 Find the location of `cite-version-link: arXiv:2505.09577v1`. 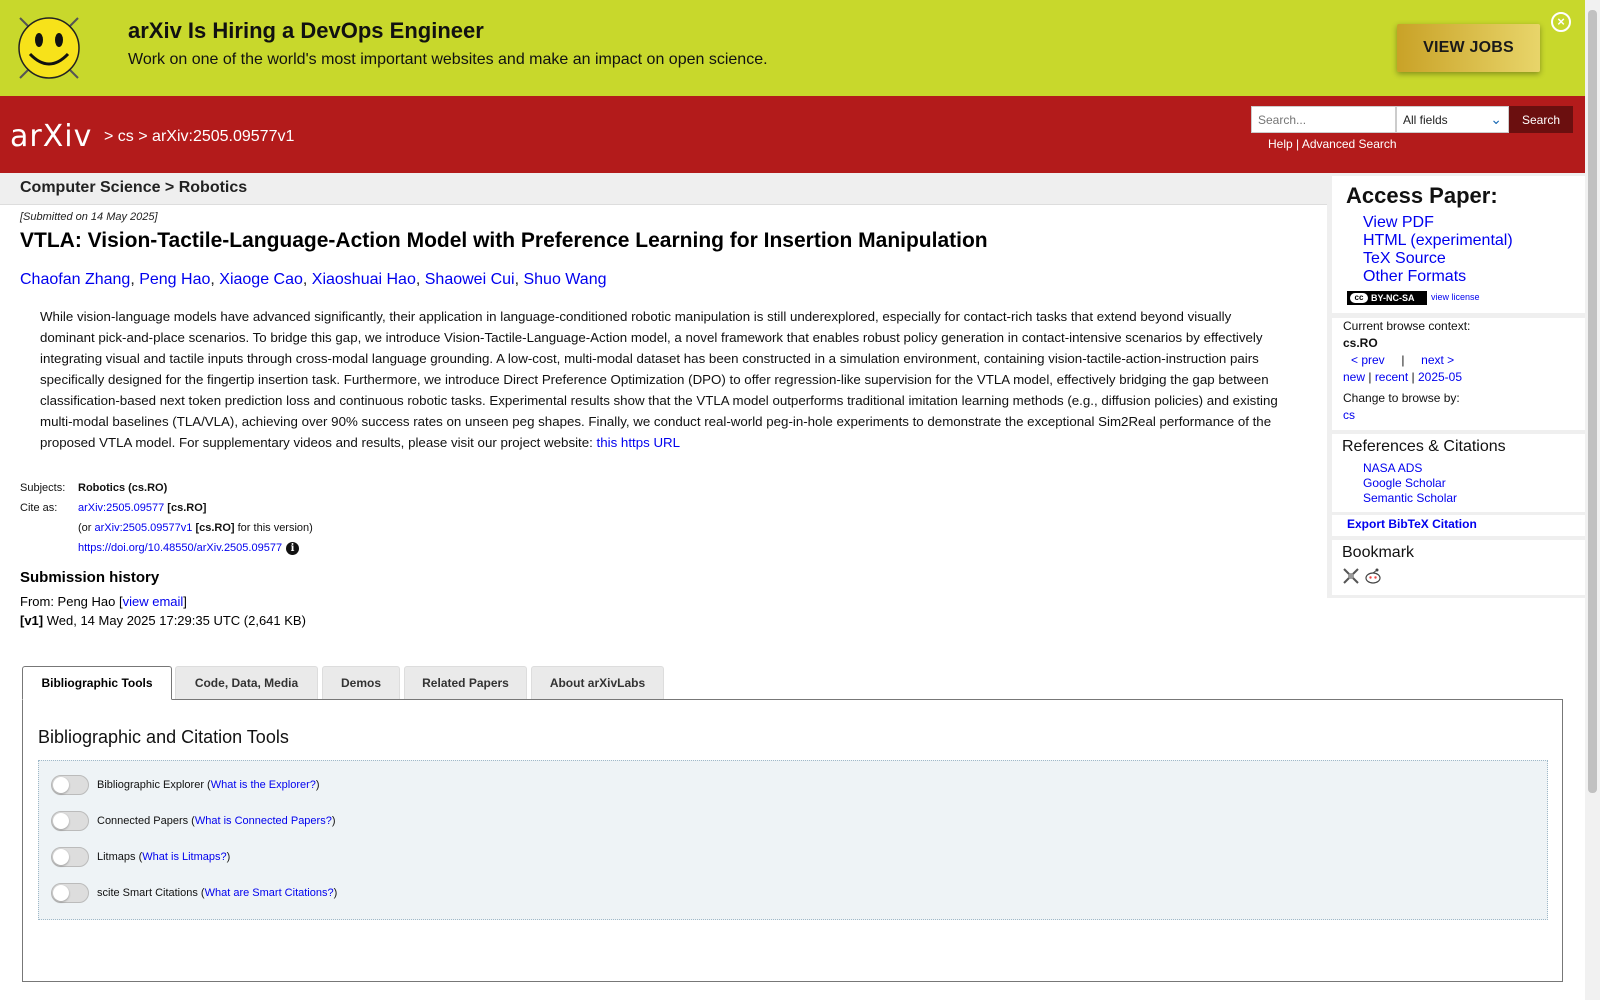

cite-version-link: arXiv:2505.09577v1 is located at coordinates (144, 528).